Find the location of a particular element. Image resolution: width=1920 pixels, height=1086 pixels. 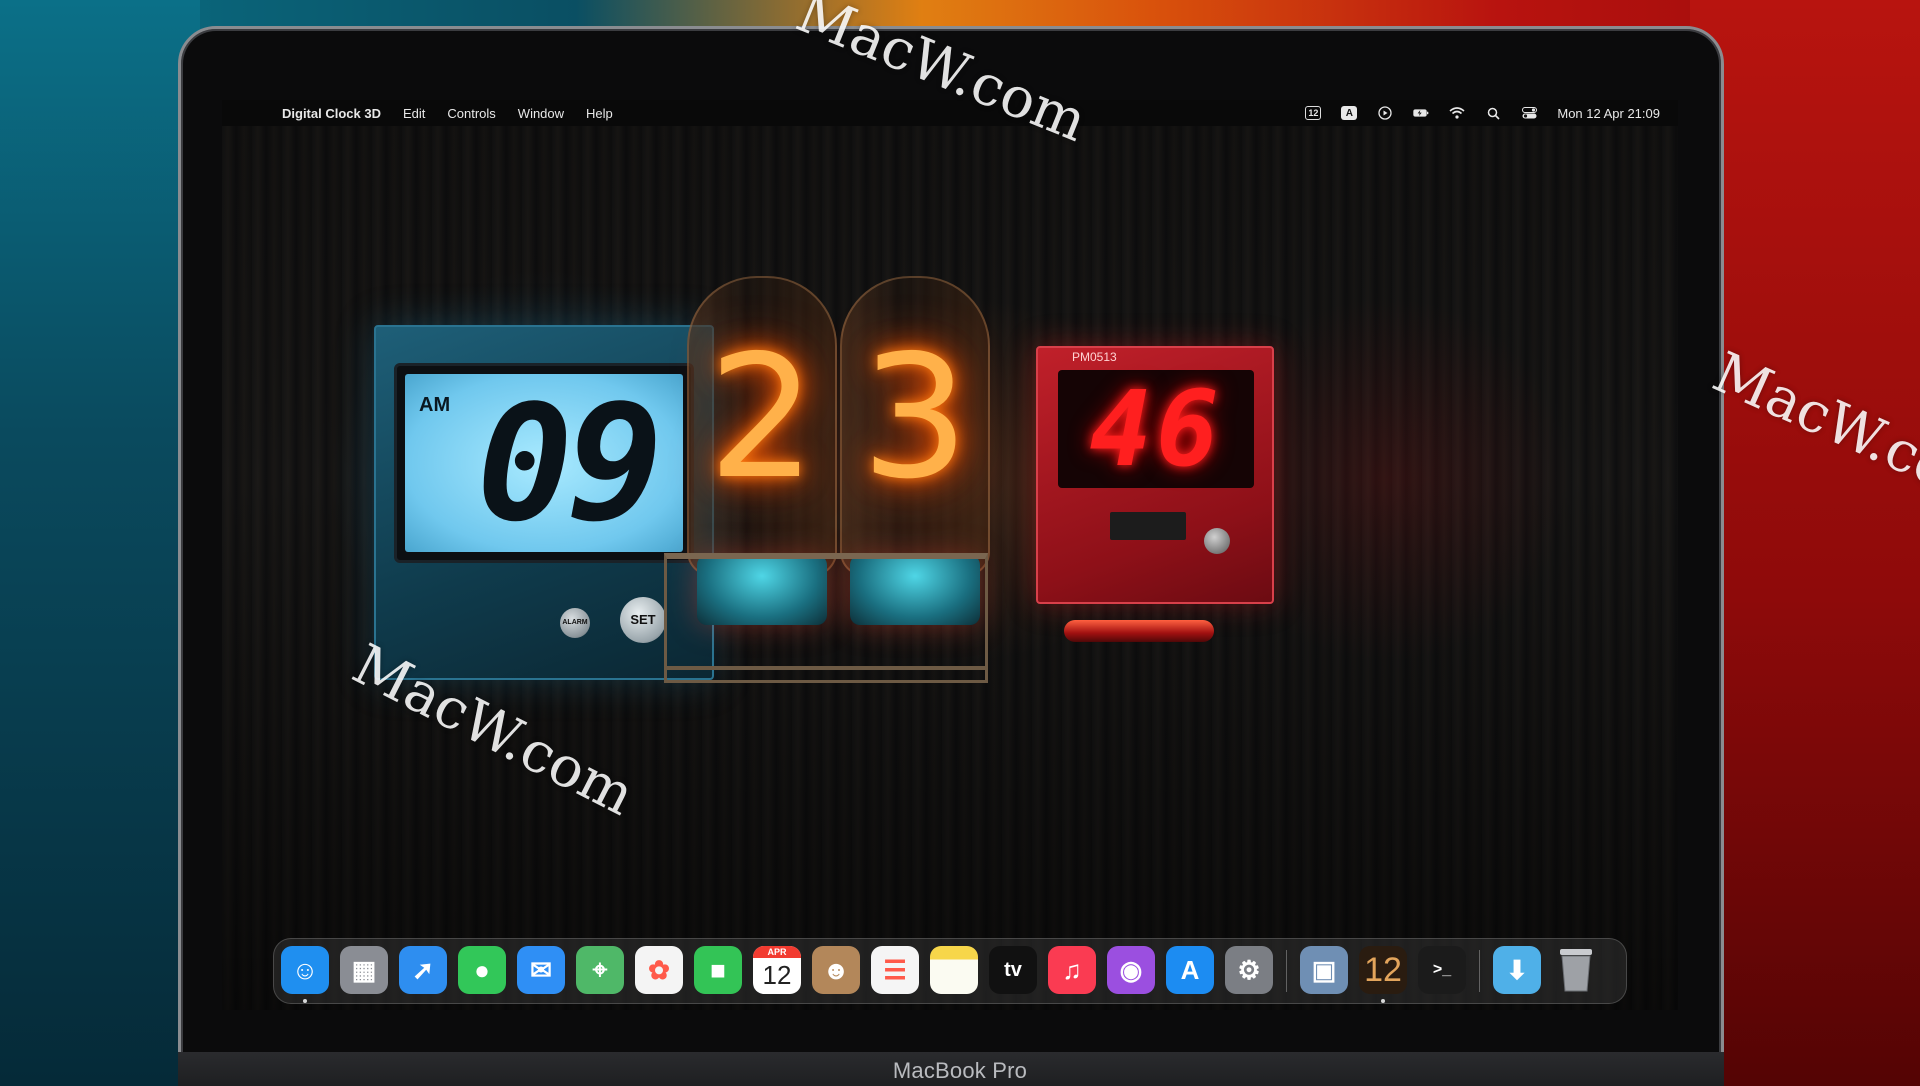

app-menu: Digital Clock 3D is located at coordinates (331, 113).